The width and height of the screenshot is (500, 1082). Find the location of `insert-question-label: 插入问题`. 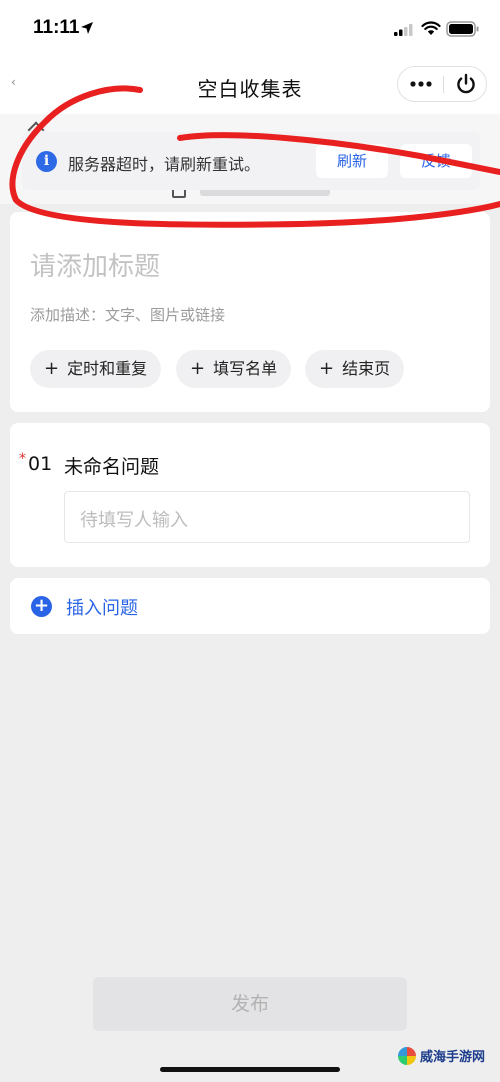

insert-question-label: 插入问题 is located at coordinates (102, 608).